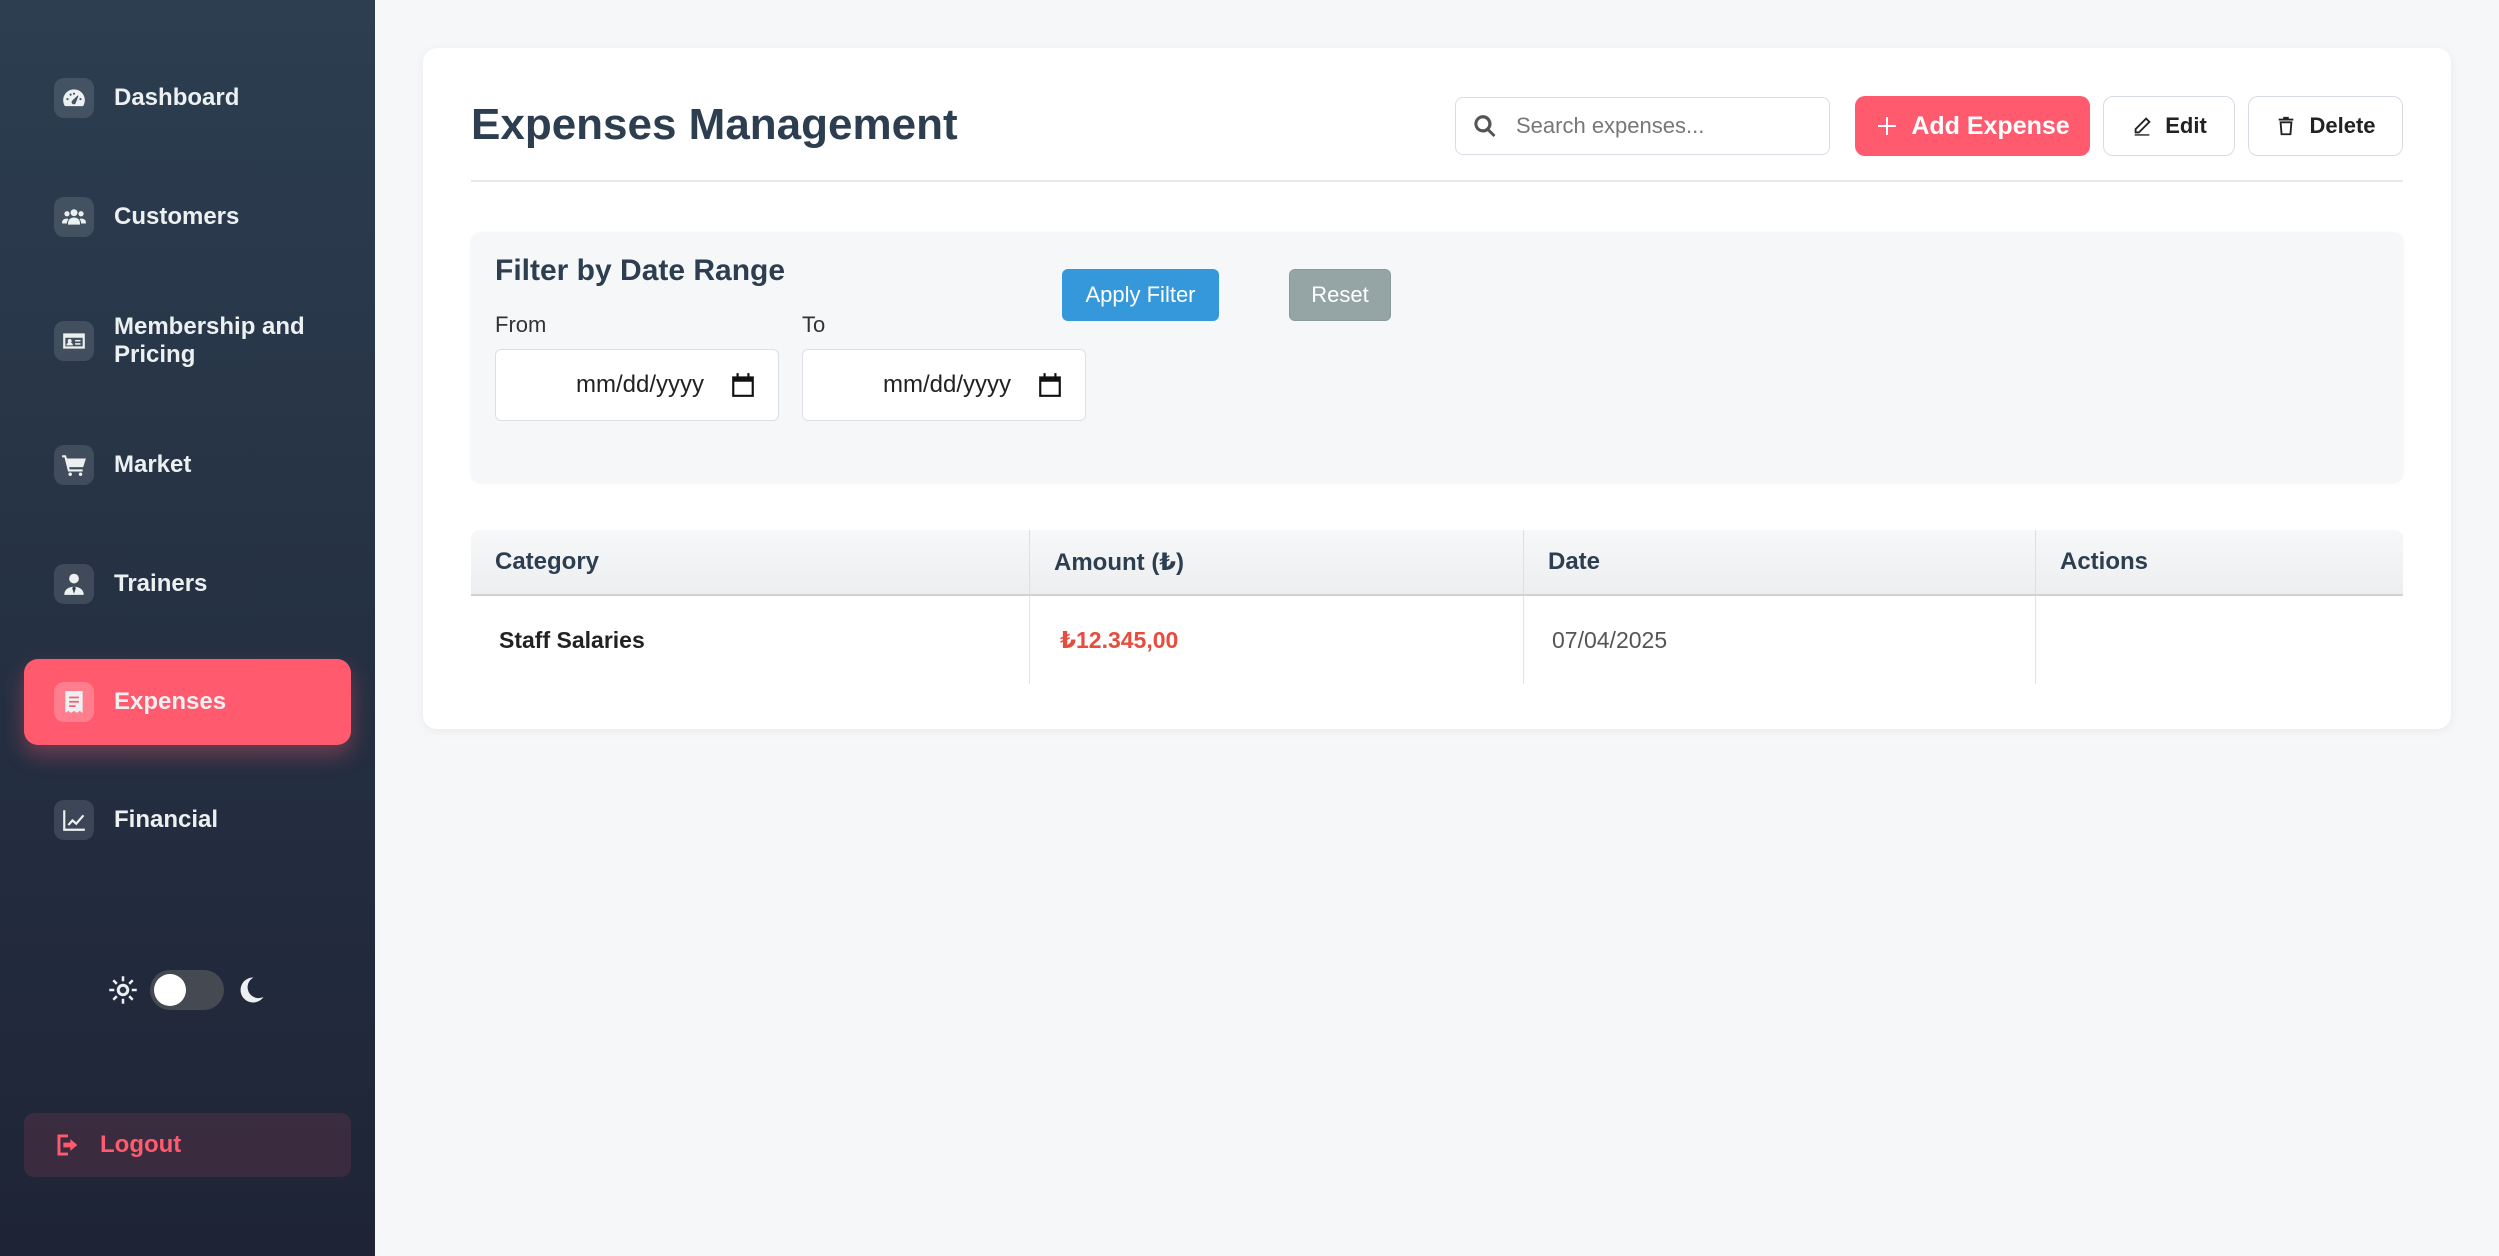 The image size is (2499, 1256). Describe the element at coordinates (1277, 562) in the screenshot. I see `column-header-amount: Amount (₺)` at that location.